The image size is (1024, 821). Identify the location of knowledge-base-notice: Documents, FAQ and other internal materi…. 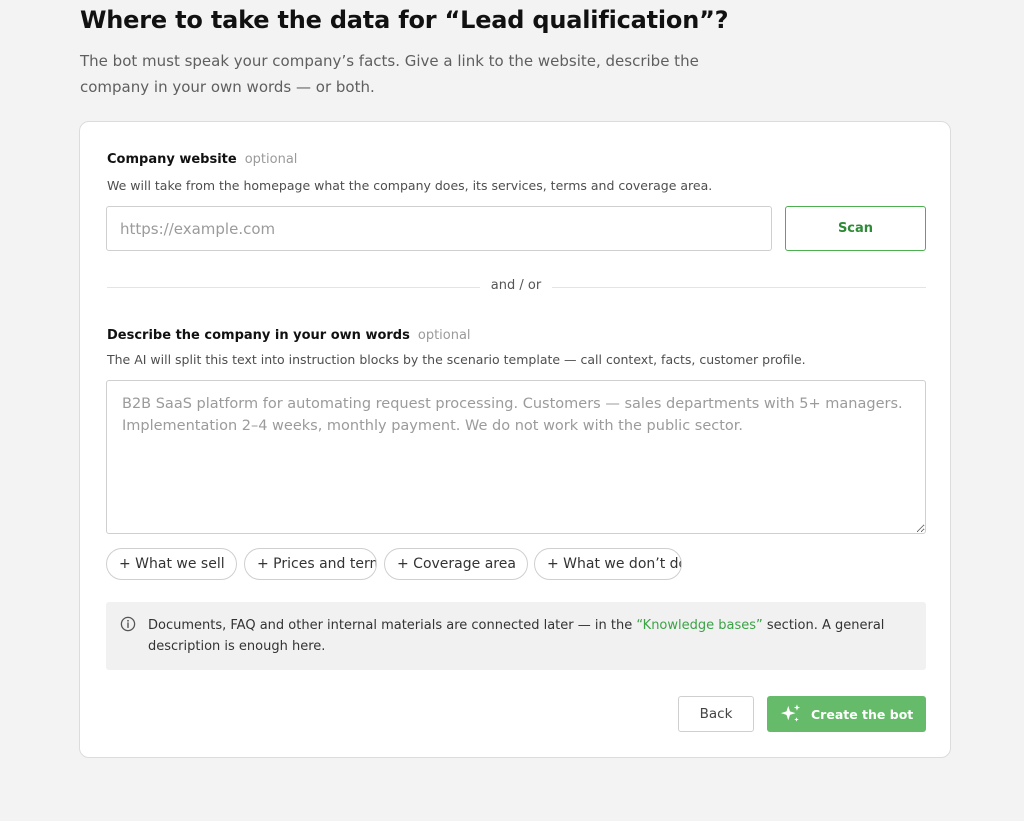
(516, 636).